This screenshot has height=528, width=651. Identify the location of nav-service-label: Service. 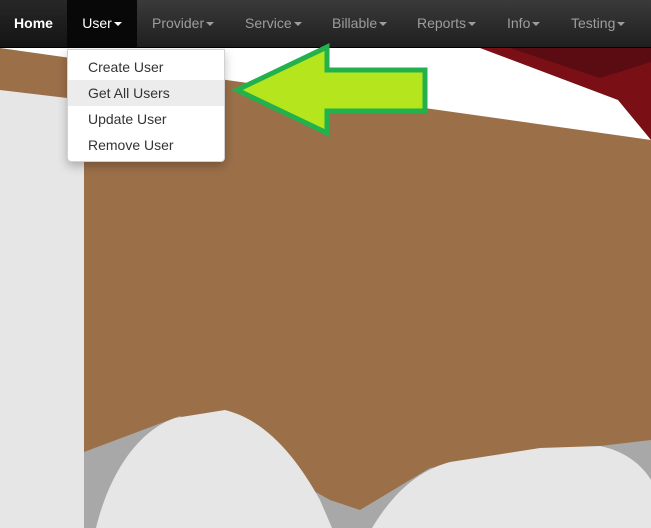
(268, 23).